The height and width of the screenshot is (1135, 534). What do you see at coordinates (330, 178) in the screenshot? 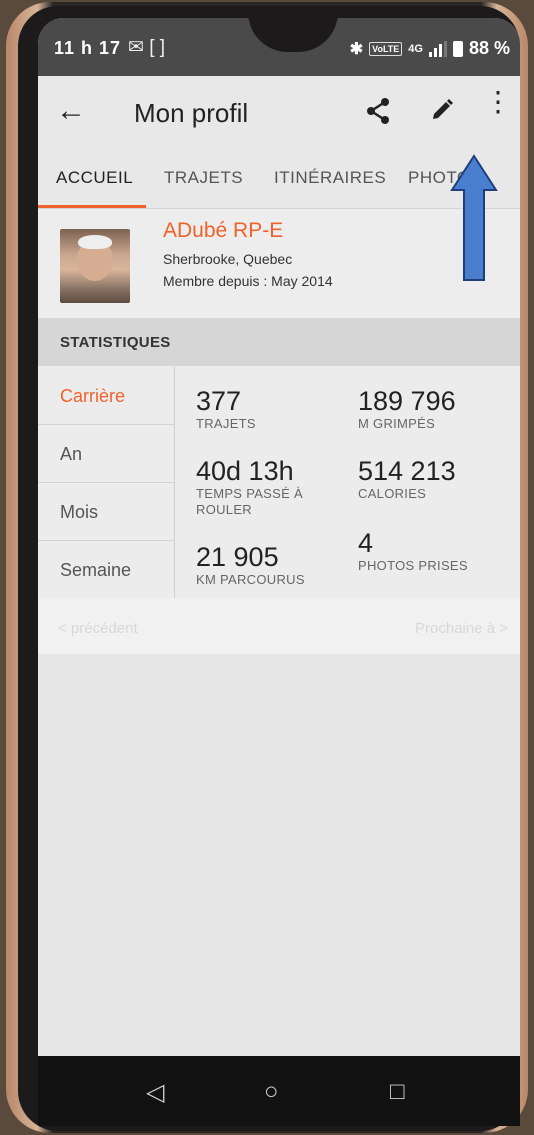
I see `tab-itineraires: ITINÉRAIRES` at bounding box center [330, 178].